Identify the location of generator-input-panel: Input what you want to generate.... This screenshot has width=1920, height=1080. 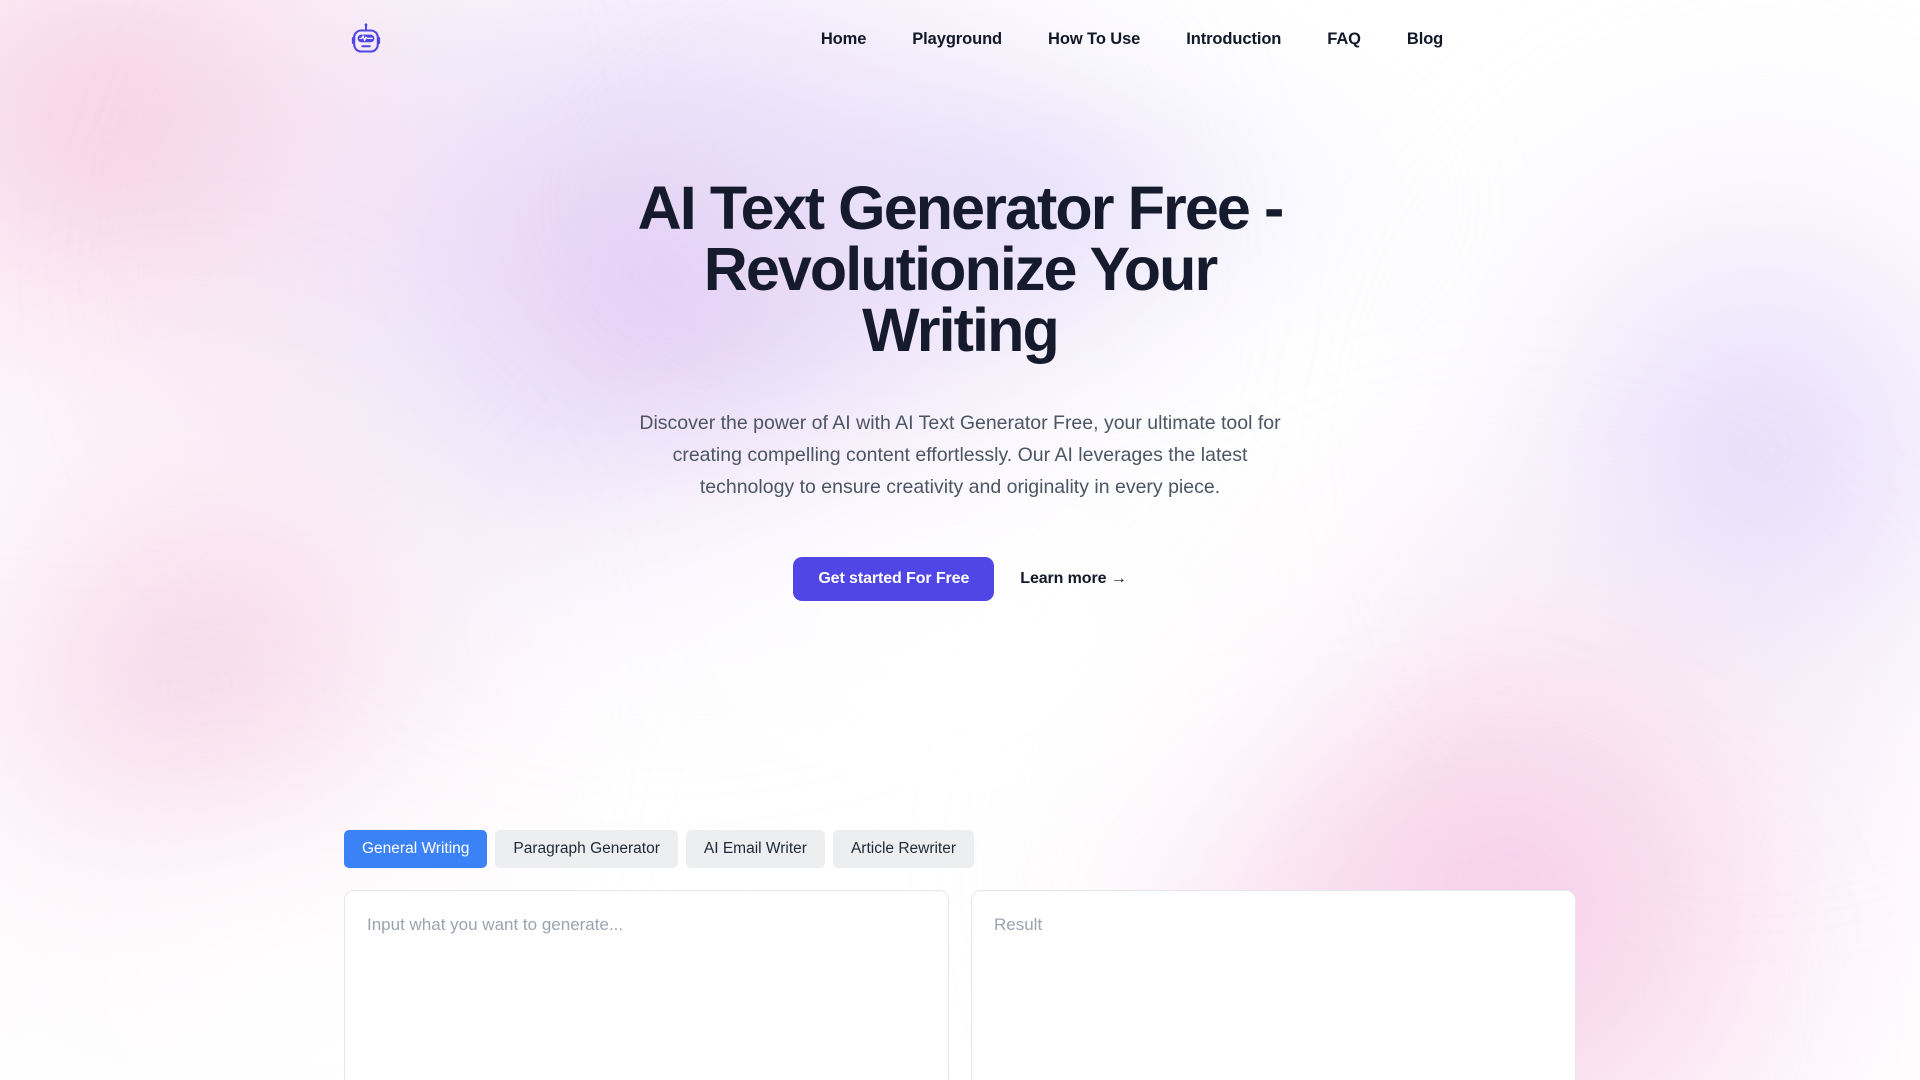
(646, 985).